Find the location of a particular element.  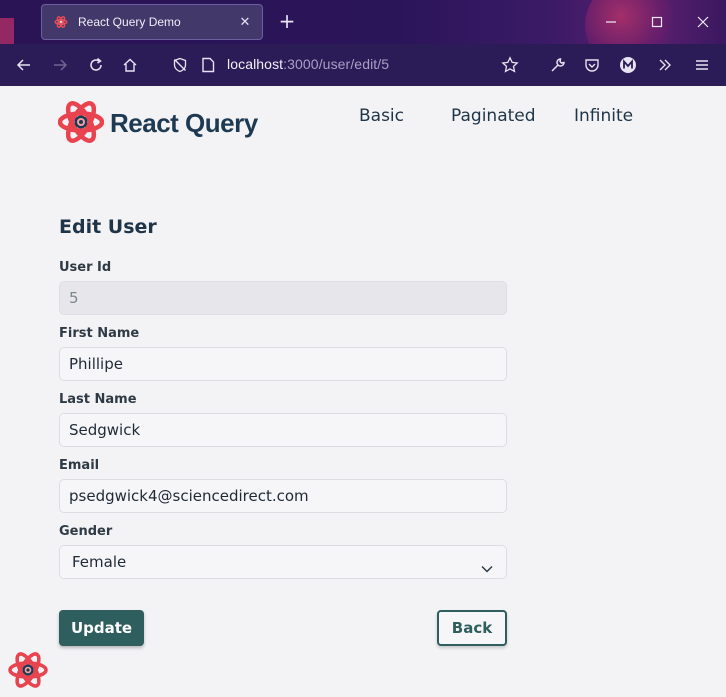

url-path: :3000/user/edit/5 is located at coordinates (336, 64).